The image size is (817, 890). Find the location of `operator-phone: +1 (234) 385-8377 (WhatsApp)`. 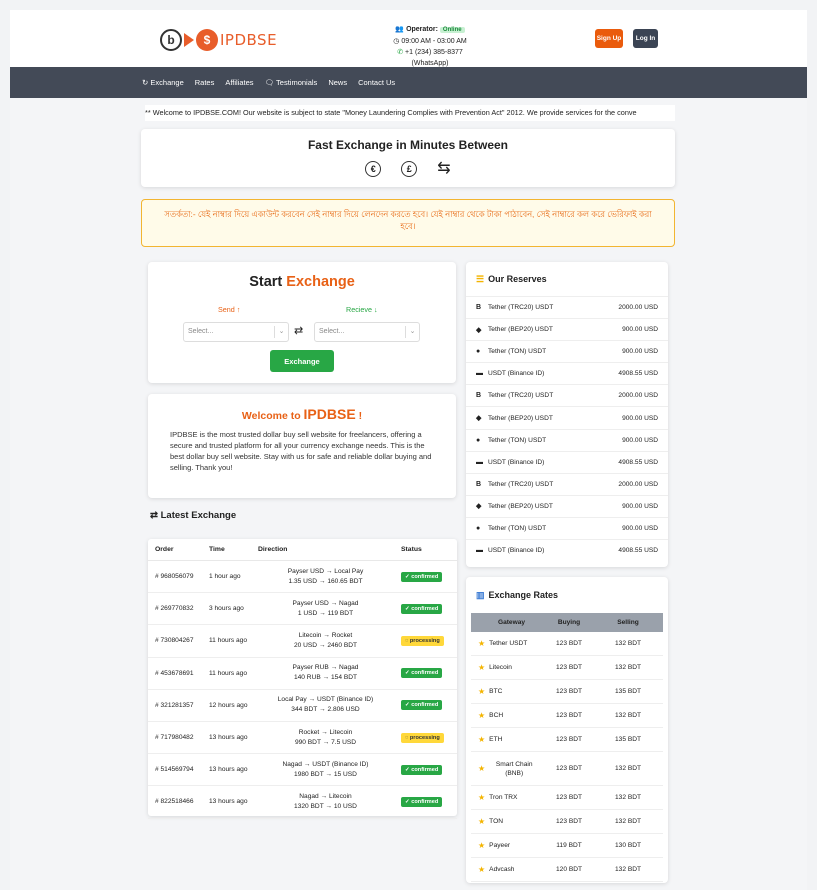

operator-phone: +1 (234) 385-8377 (WhatsApp) is located at coordinates (434, 58).